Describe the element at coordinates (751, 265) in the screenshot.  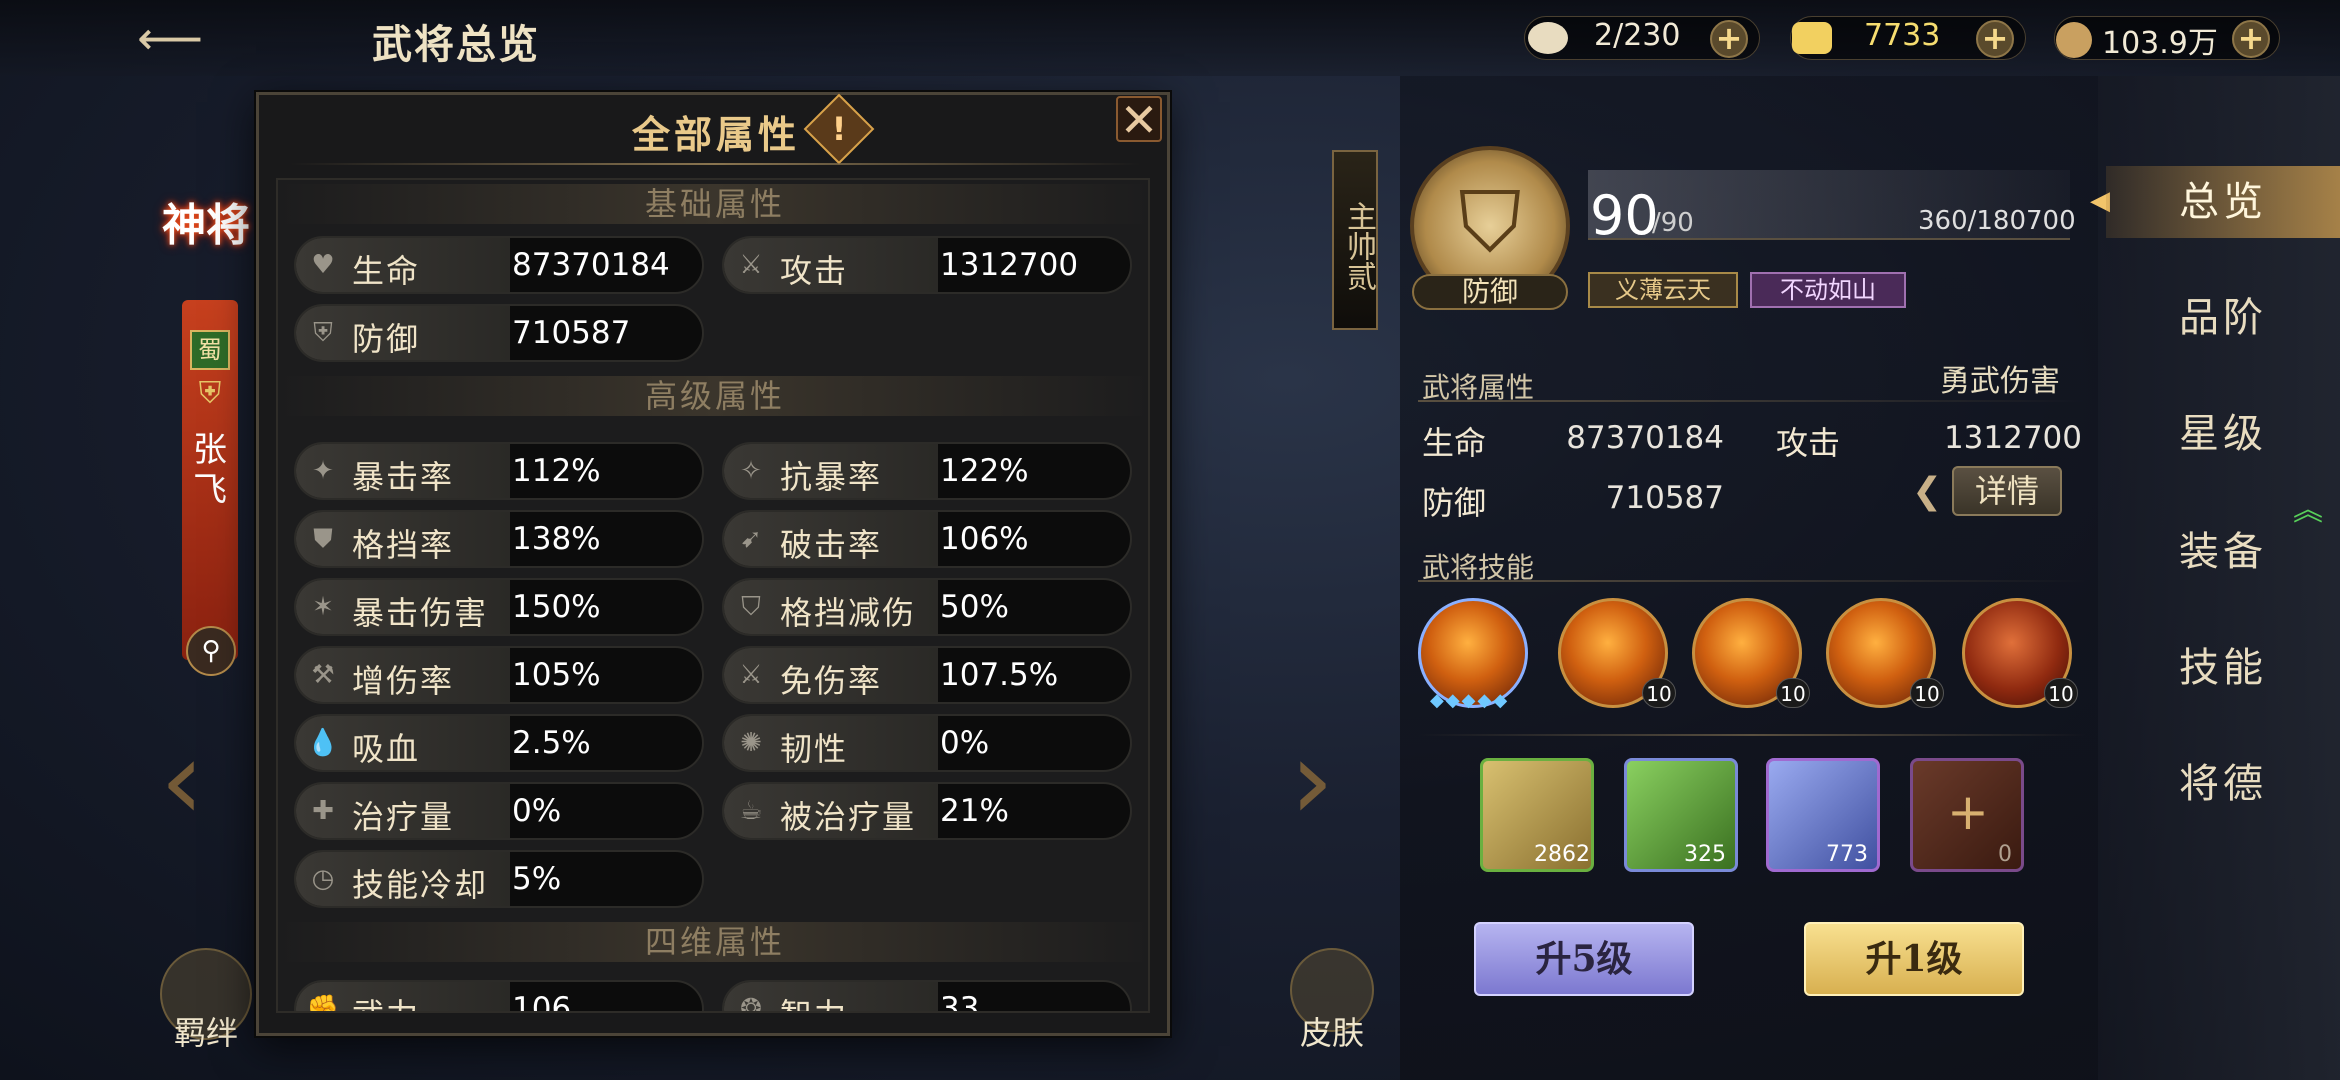
I see `sword-icon: ⚔` at that location.